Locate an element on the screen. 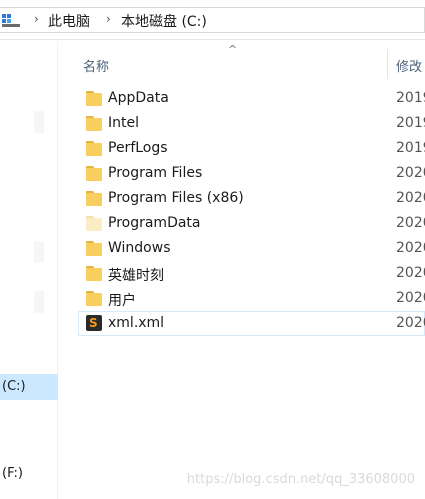 The image size is (425, 499). list-item: PerfLogs 2019 is located at coordinates (251, 148).